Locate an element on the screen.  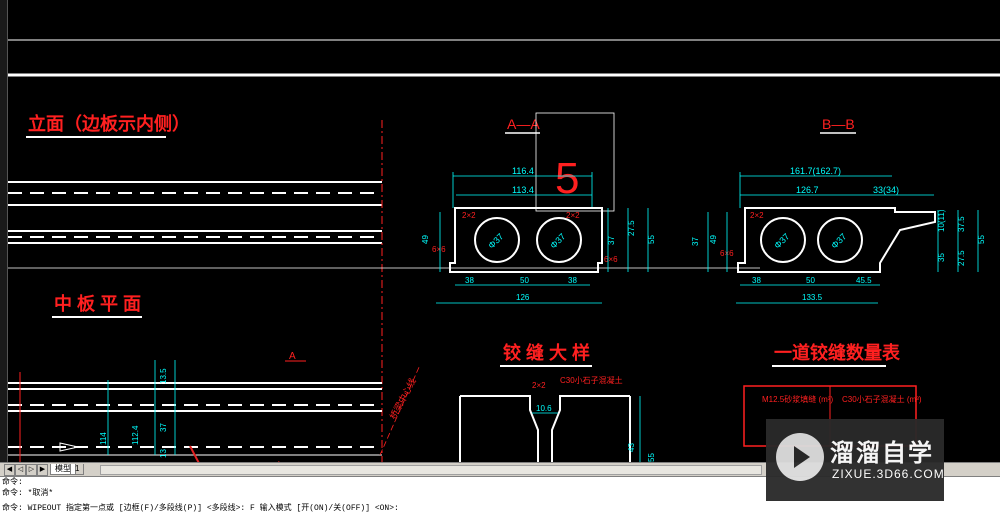
b-bottom-mid: 50 is located at coordinates (810, 280).